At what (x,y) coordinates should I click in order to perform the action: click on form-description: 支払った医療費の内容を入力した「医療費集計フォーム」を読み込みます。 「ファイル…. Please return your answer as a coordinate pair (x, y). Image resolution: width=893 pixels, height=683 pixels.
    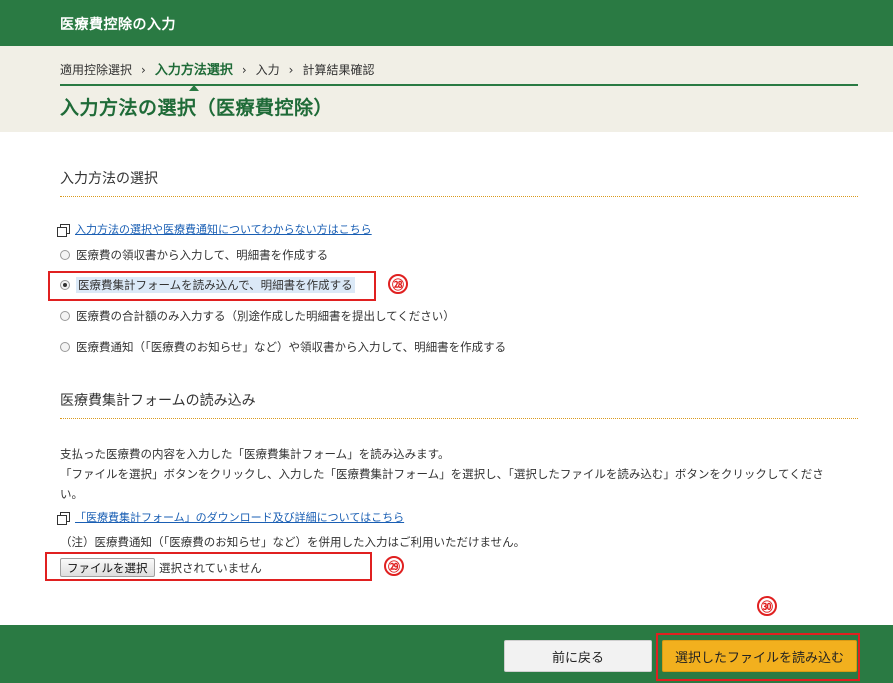
    Looking at the image, I should click on (455, 474).